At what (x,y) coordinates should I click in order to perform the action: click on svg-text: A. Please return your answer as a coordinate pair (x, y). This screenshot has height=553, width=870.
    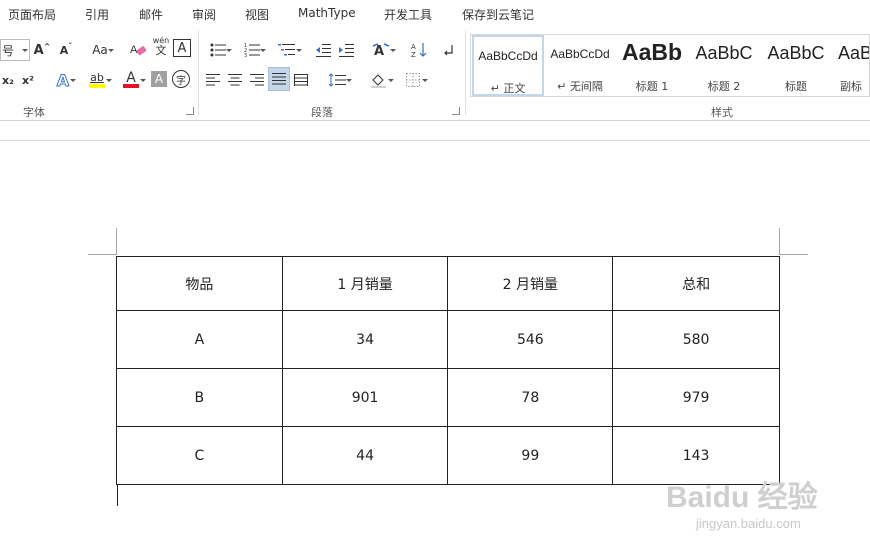
    Looking at the image, I should click on (134, 50).